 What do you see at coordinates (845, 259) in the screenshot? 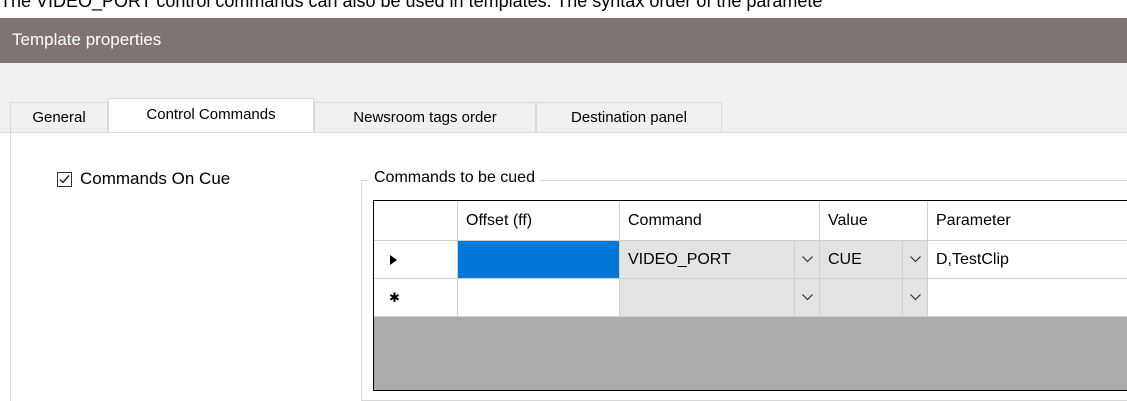
I see `cell-value-row1-text: CUE` at bounding box center [845, 259].